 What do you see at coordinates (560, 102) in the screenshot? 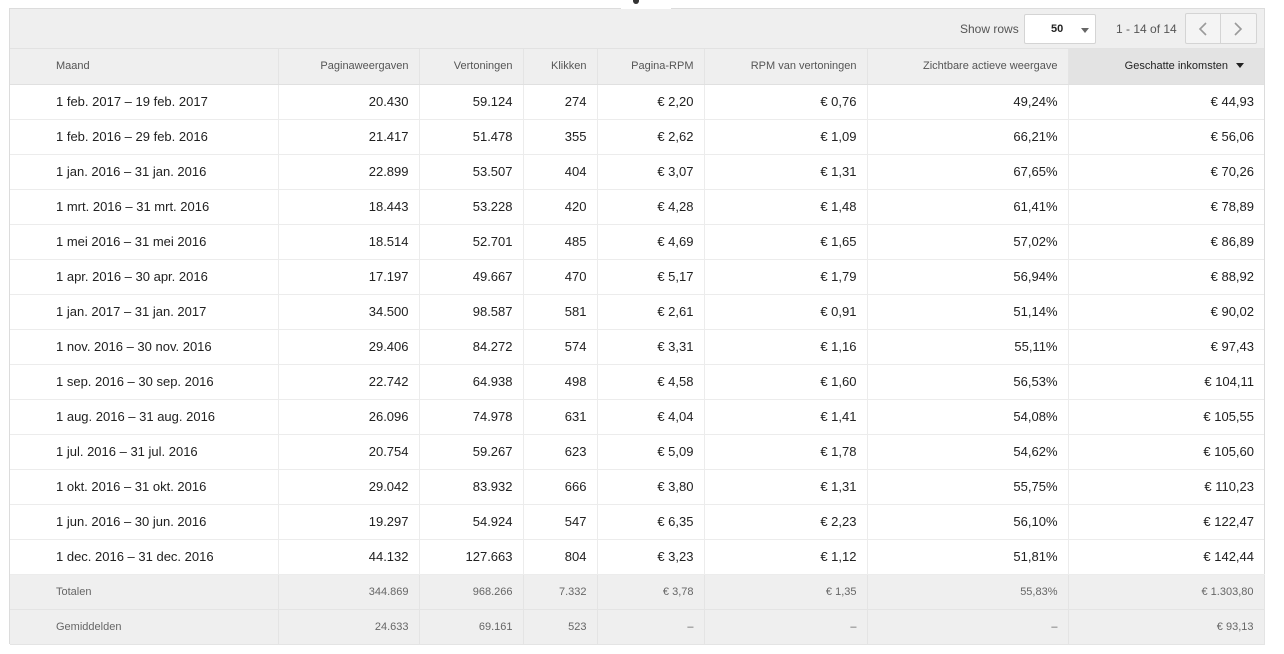
I see `cell-clicks: 274` at bounding box center [560, 102].